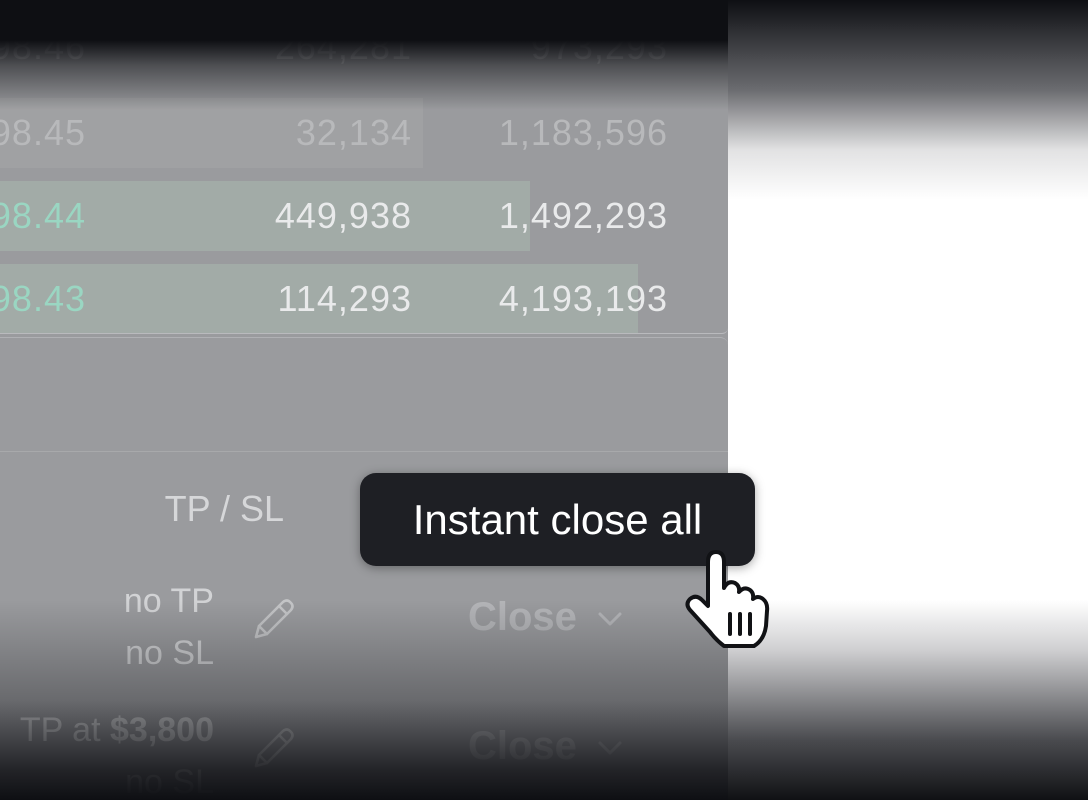  Describe the element at coordinates (43, 46) in the screenshot. I see `orderbook-price: 98.46` at that location.